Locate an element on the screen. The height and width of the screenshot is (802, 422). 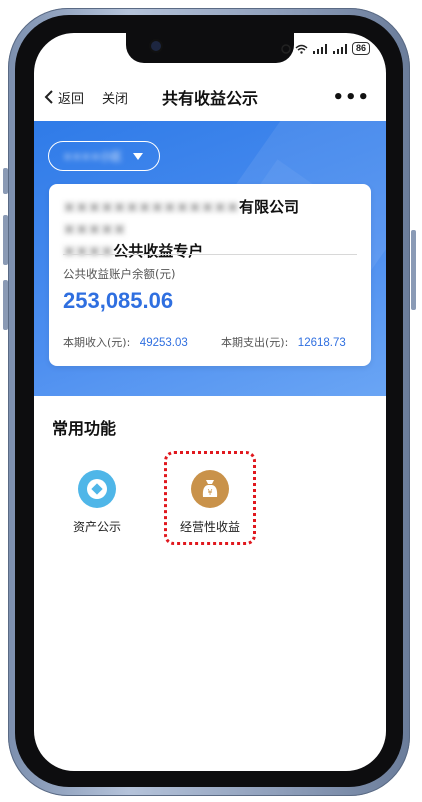
account-name: ××××××××××××××有限公司 ××××× ××××公共收益专户 is located at coordinates (211, 229).